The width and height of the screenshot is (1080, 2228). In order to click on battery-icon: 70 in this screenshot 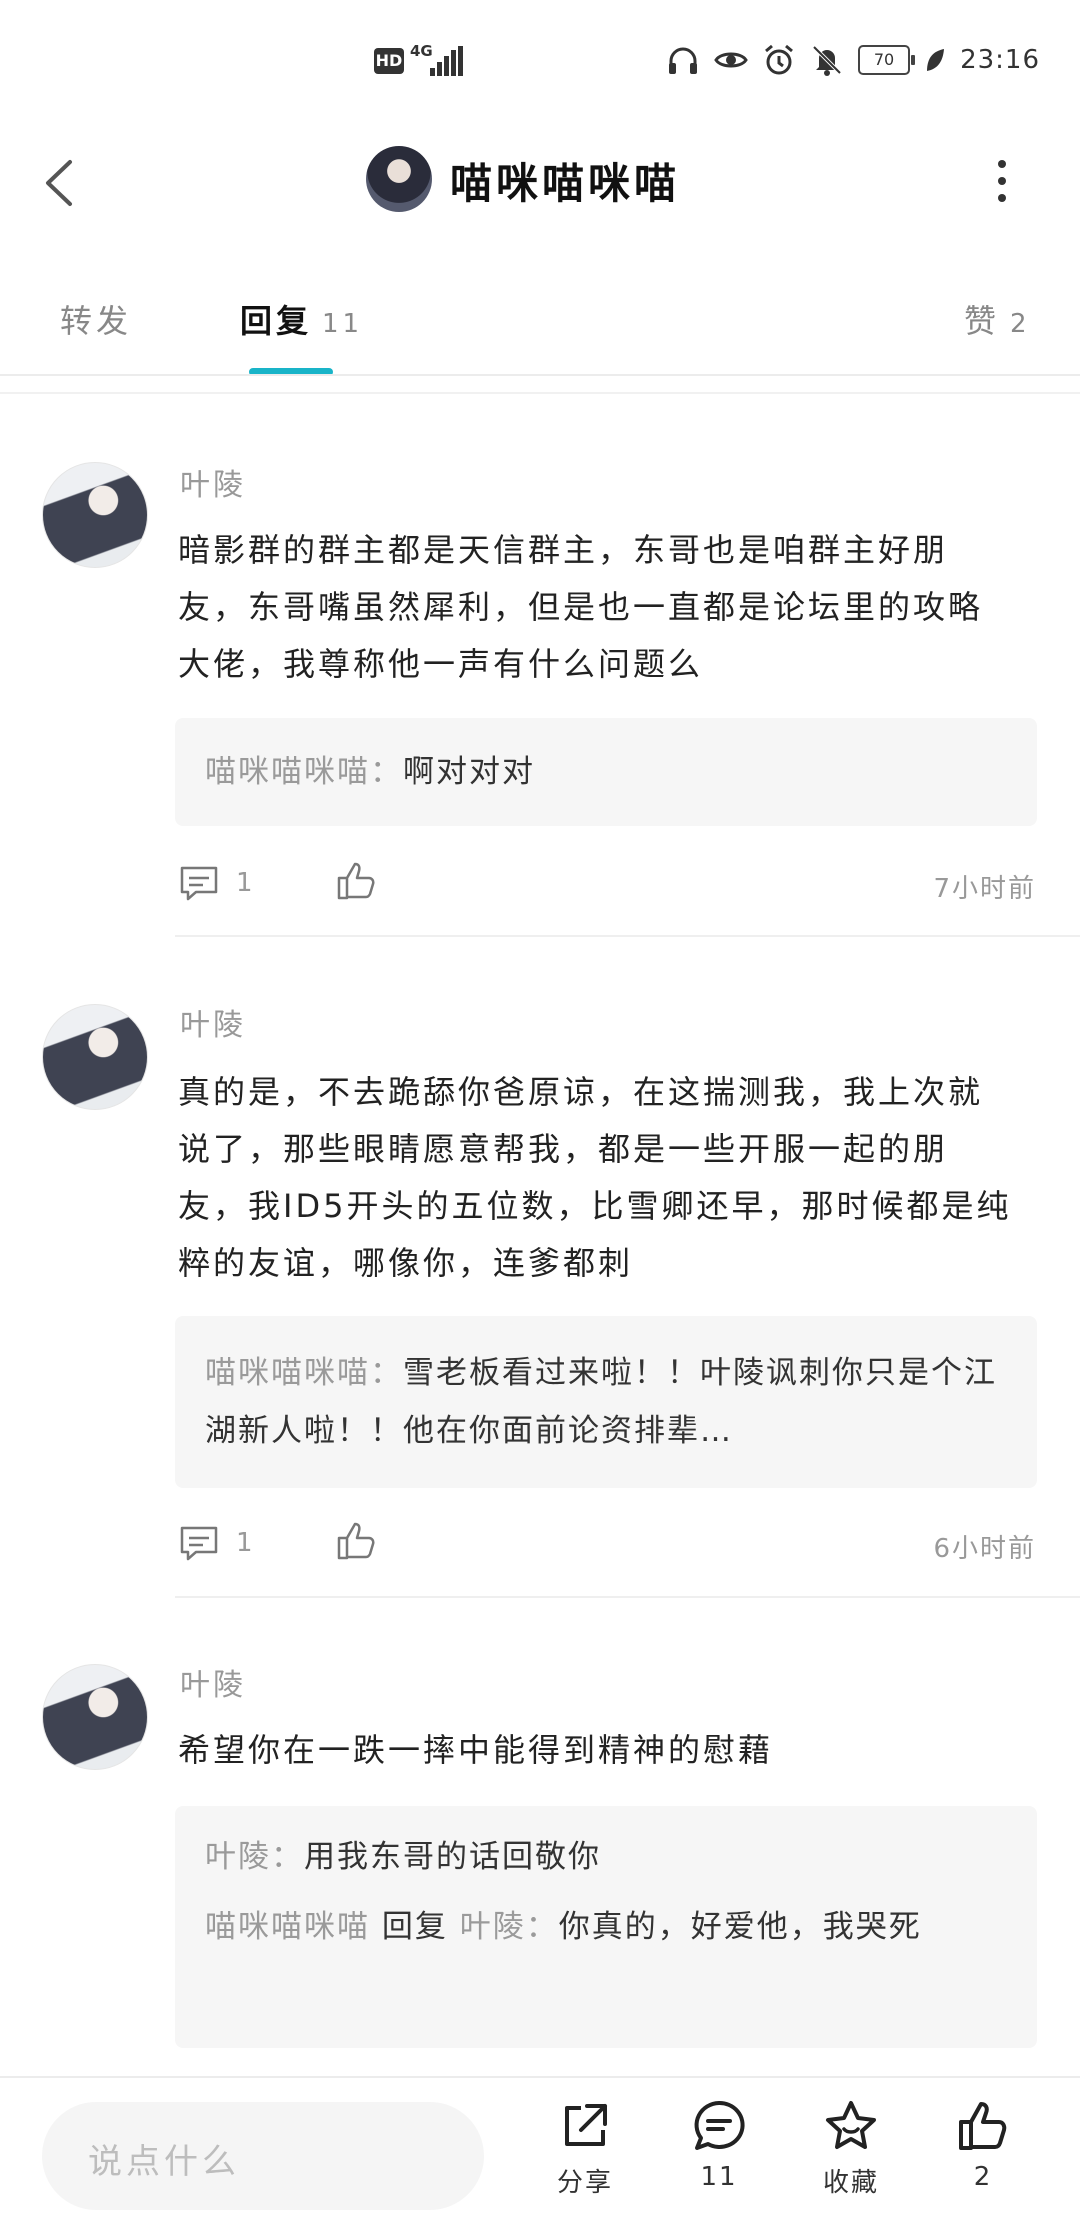, I will do `click(887, 60)`.